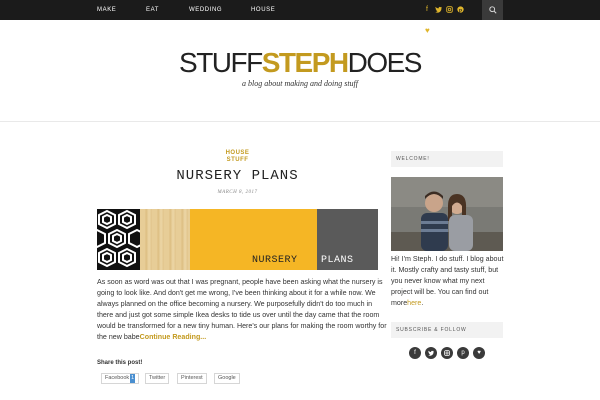 The height and width of the screenshot is (400, 600). I want to click on share-google-button: Google, so click(227, 378).